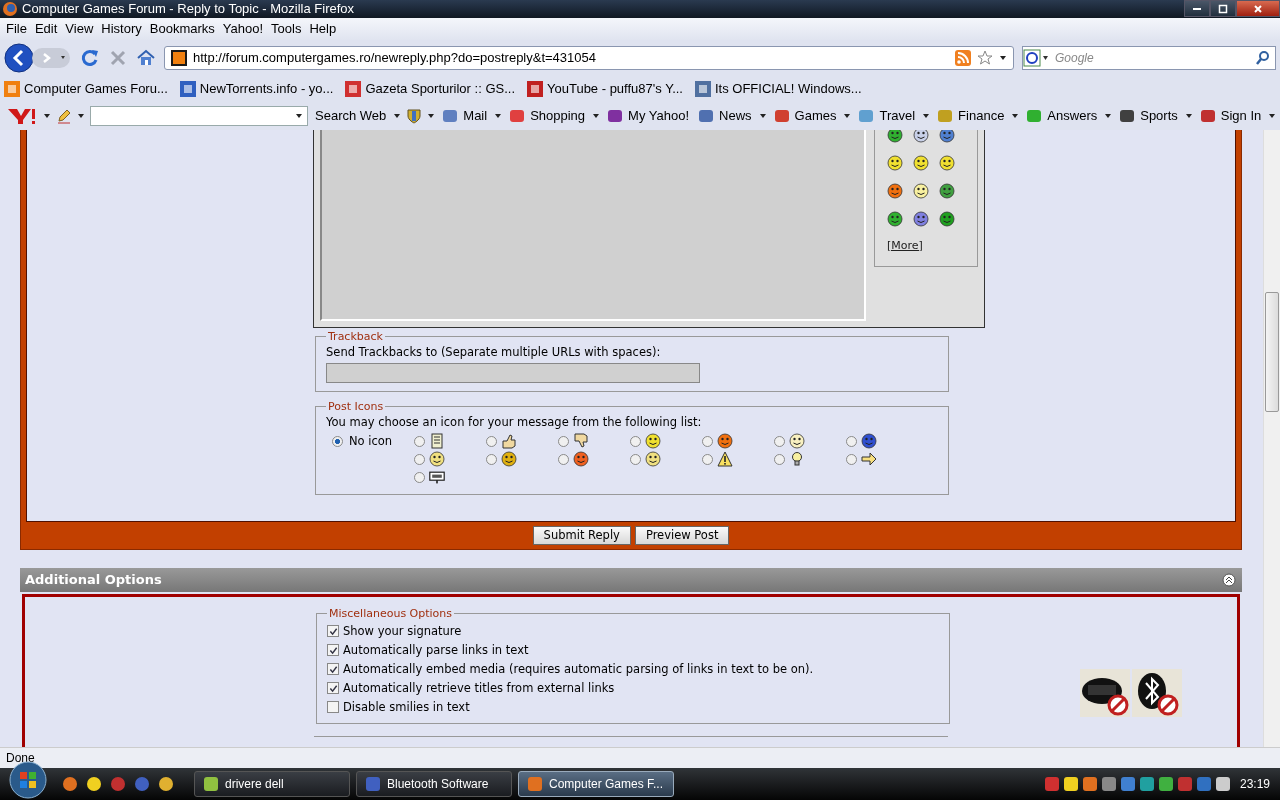 The image size is (1280, 800). I want to click on toolbar-button: Mail, so click(465, 115).